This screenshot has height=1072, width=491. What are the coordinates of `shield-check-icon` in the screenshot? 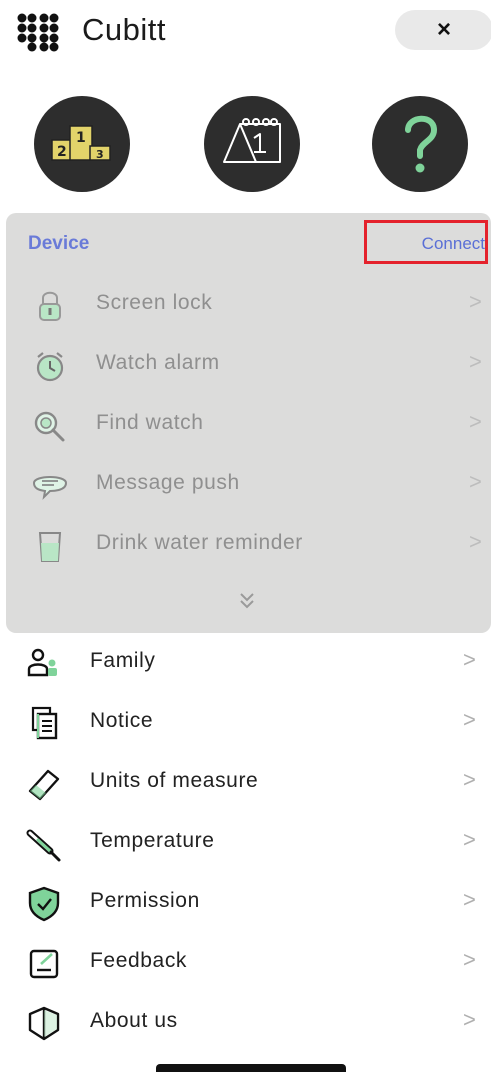 It's located at (44, 904).